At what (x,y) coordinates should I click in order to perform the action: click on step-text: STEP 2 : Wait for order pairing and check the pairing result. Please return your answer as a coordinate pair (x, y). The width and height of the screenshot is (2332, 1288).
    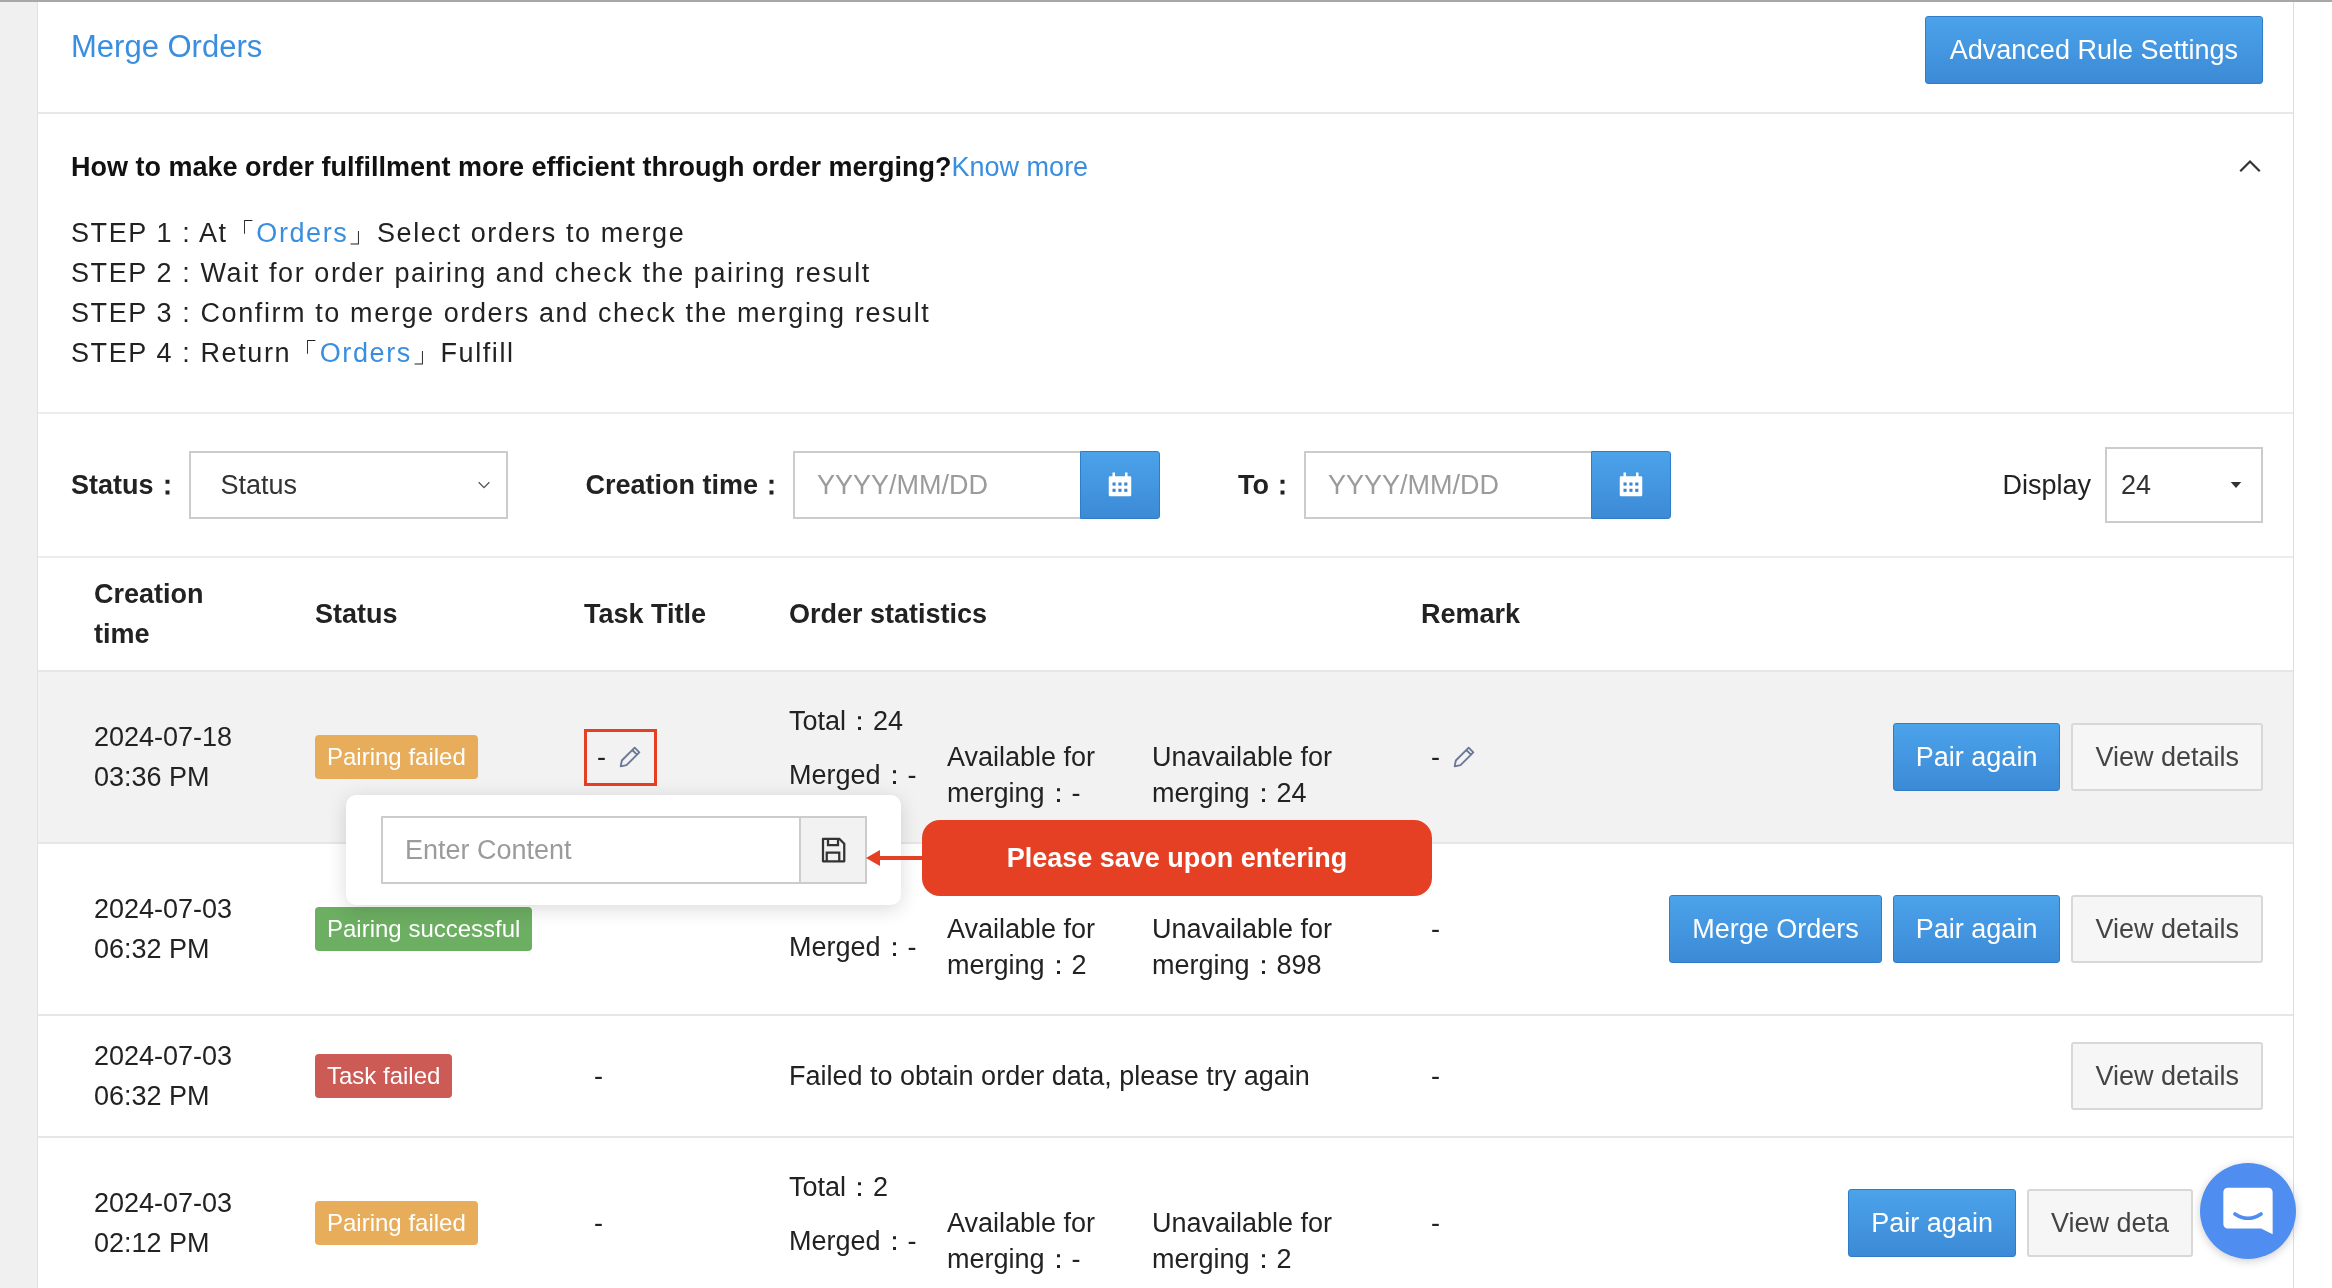
    Looking at the image, I should click on (471, 273).